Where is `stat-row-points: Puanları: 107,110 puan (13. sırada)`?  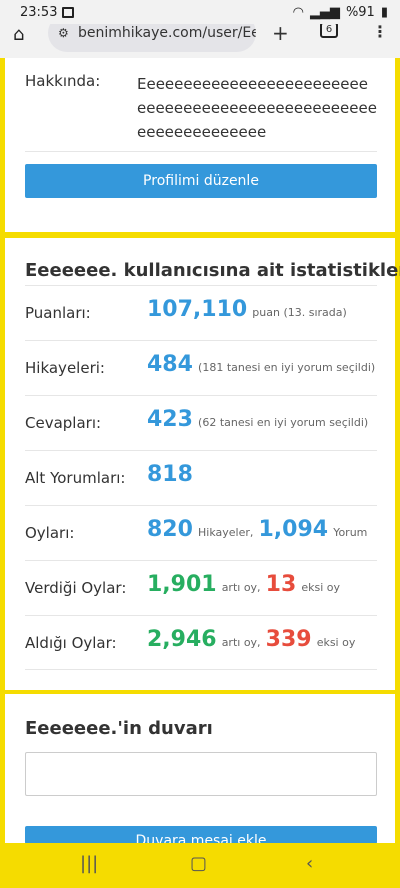
stat-row-points: Puanları: 107,110 puan (13. sırada) is located at coordinates (201, 312).